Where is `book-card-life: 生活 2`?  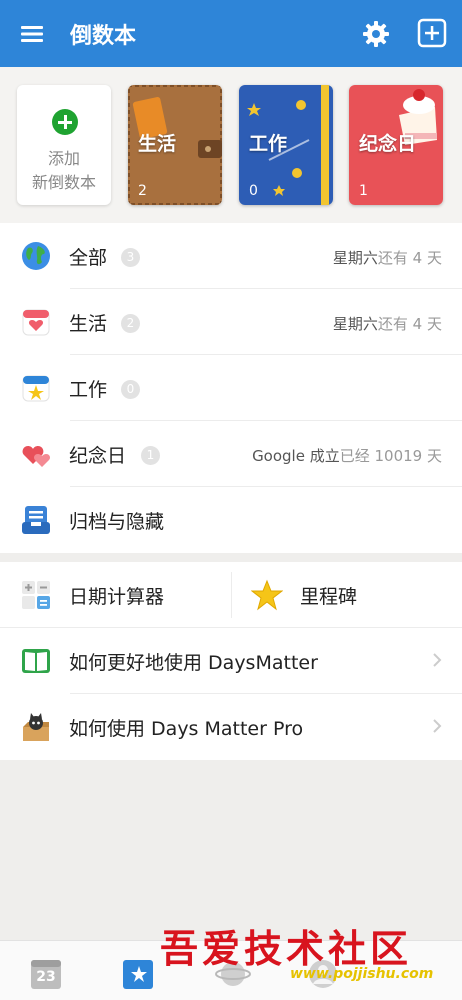
book-card-life: 生活 2 is located at coordinates (175, 145).